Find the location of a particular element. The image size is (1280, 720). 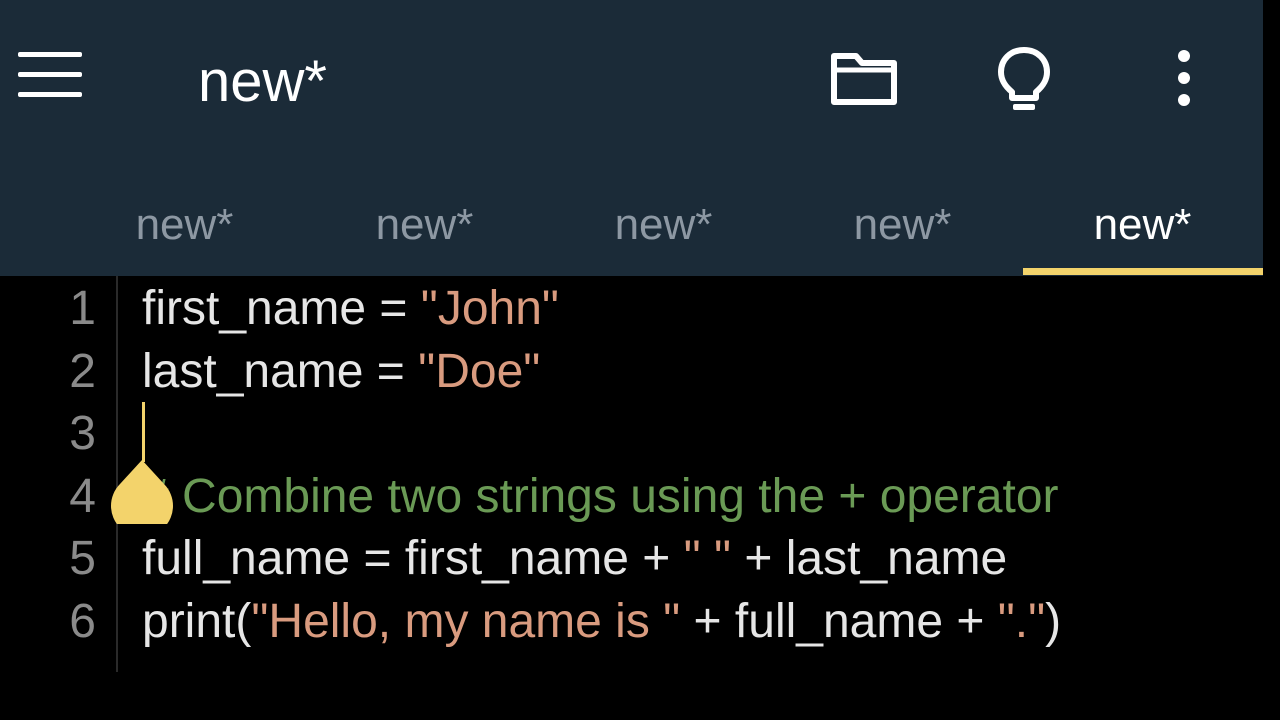

code-text: first_name = "John" is located at coordinates (350, 309).